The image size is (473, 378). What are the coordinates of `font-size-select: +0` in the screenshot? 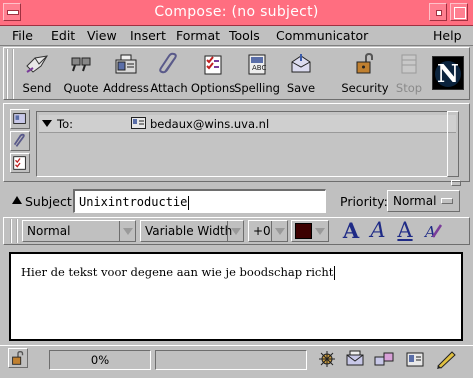 It's located at (268, 231).